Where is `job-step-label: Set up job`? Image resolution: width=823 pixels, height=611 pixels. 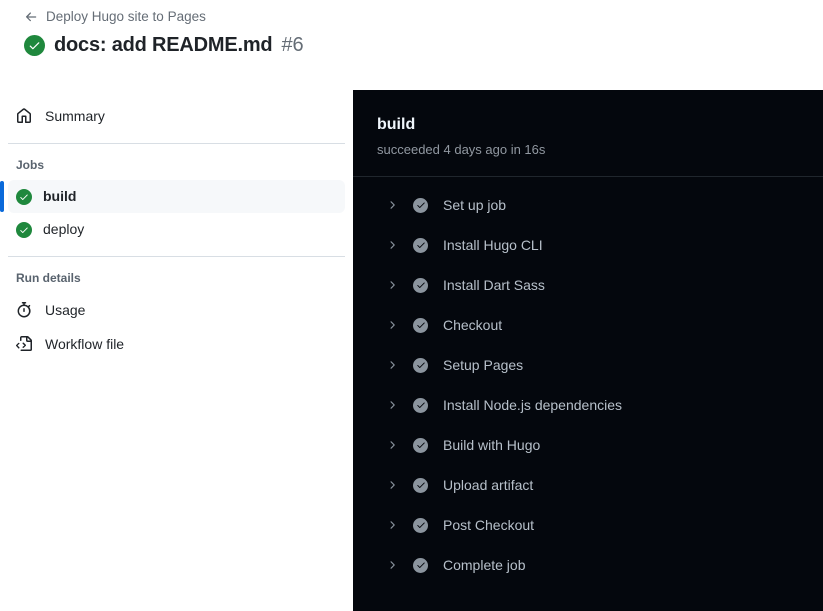
job-step-label: Set up job is located at coordinates (475, 205).